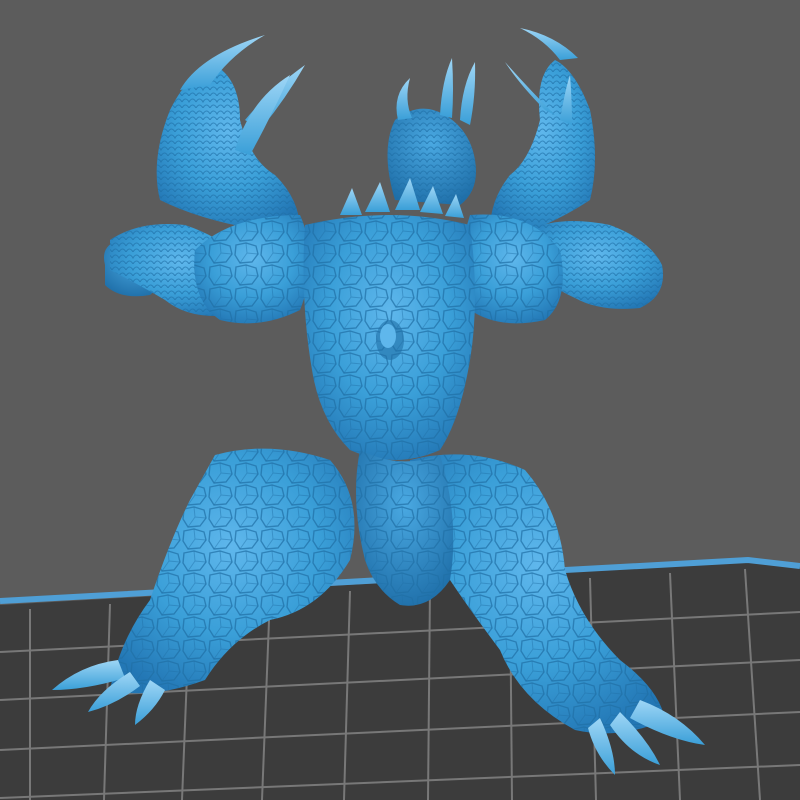  I want to click on model-torso, so click(389, 337).